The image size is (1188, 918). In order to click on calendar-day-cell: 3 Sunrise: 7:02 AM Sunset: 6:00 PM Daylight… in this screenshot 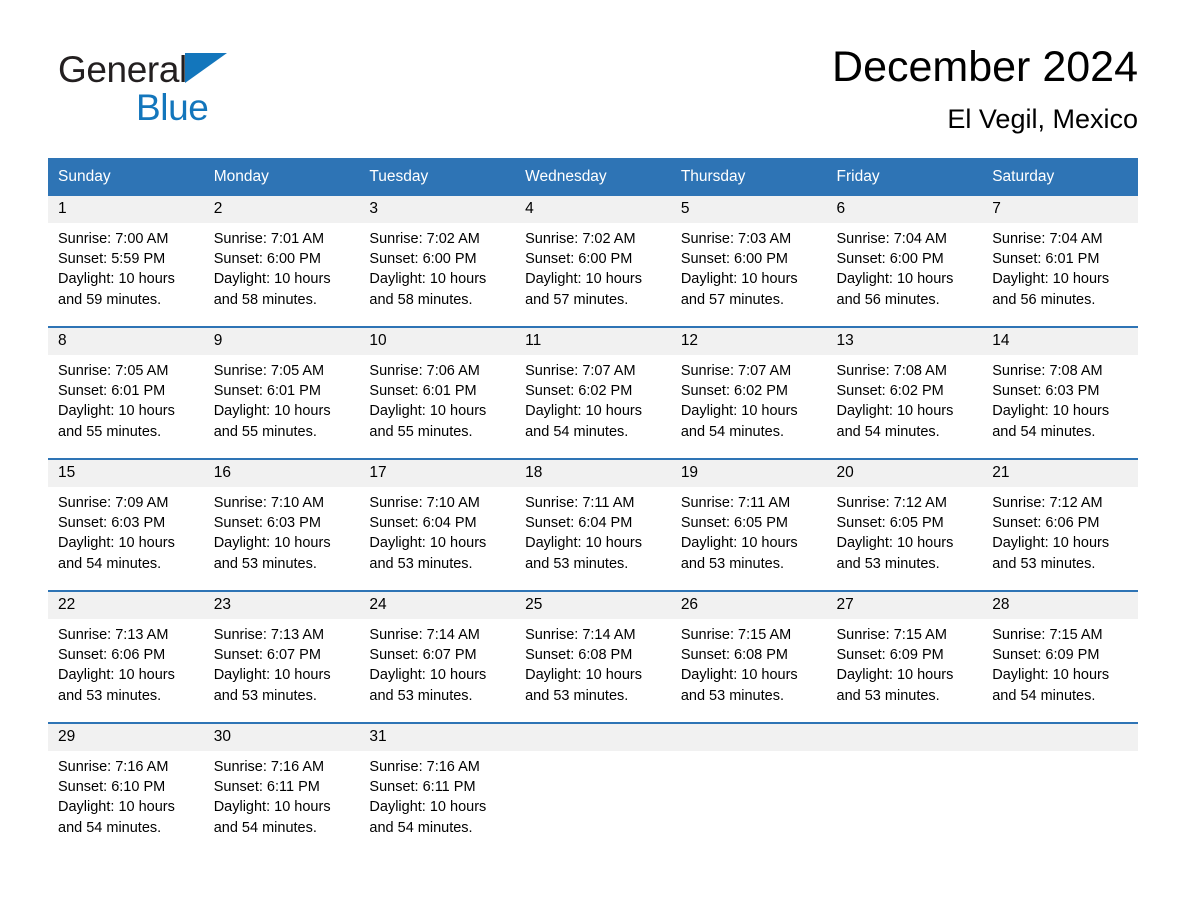, I will do `click(437, 261)`.